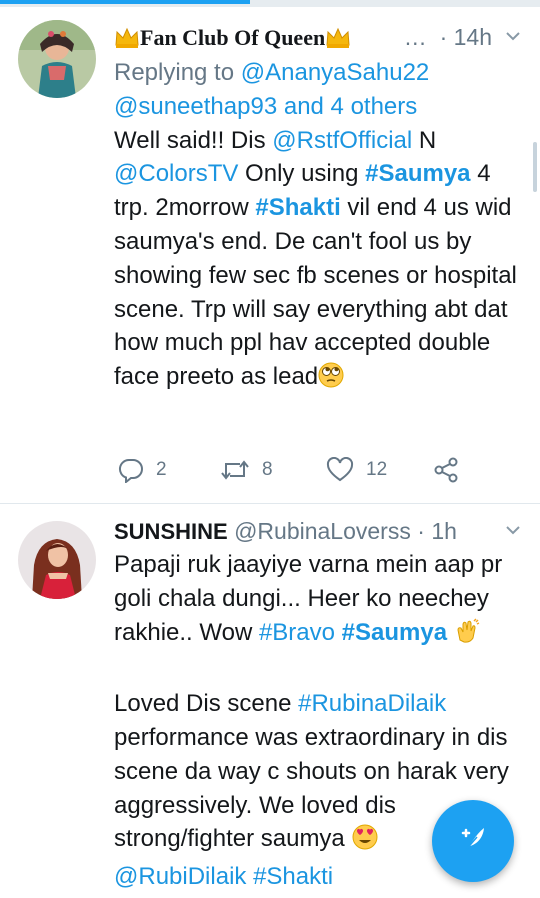  I want to click on tweet-actions: 2 8 12, so click(270, 472).